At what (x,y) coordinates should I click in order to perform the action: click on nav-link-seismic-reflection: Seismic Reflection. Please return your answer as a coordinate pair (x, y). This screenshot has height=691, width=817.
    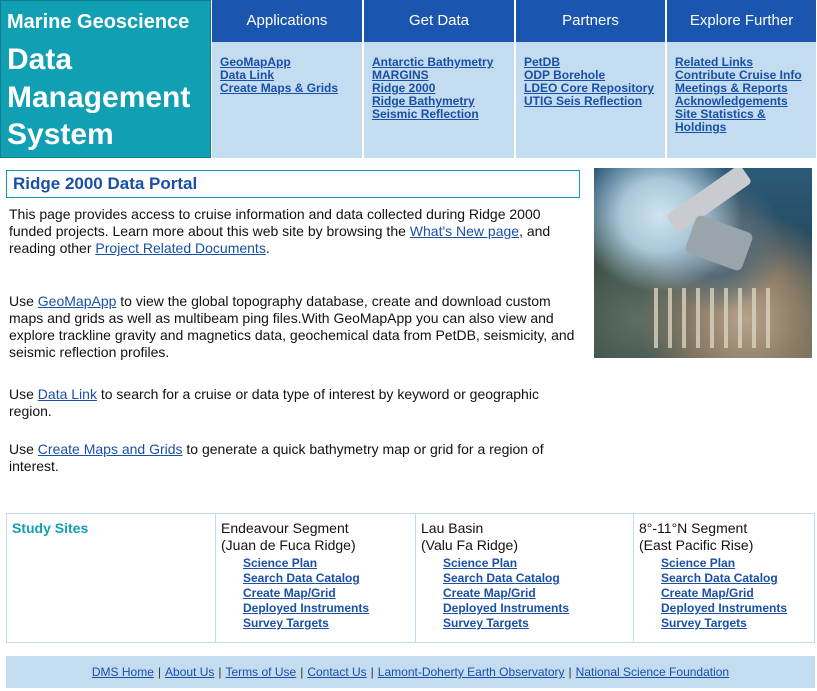
    Looking at the image, I should click on (443, 114).